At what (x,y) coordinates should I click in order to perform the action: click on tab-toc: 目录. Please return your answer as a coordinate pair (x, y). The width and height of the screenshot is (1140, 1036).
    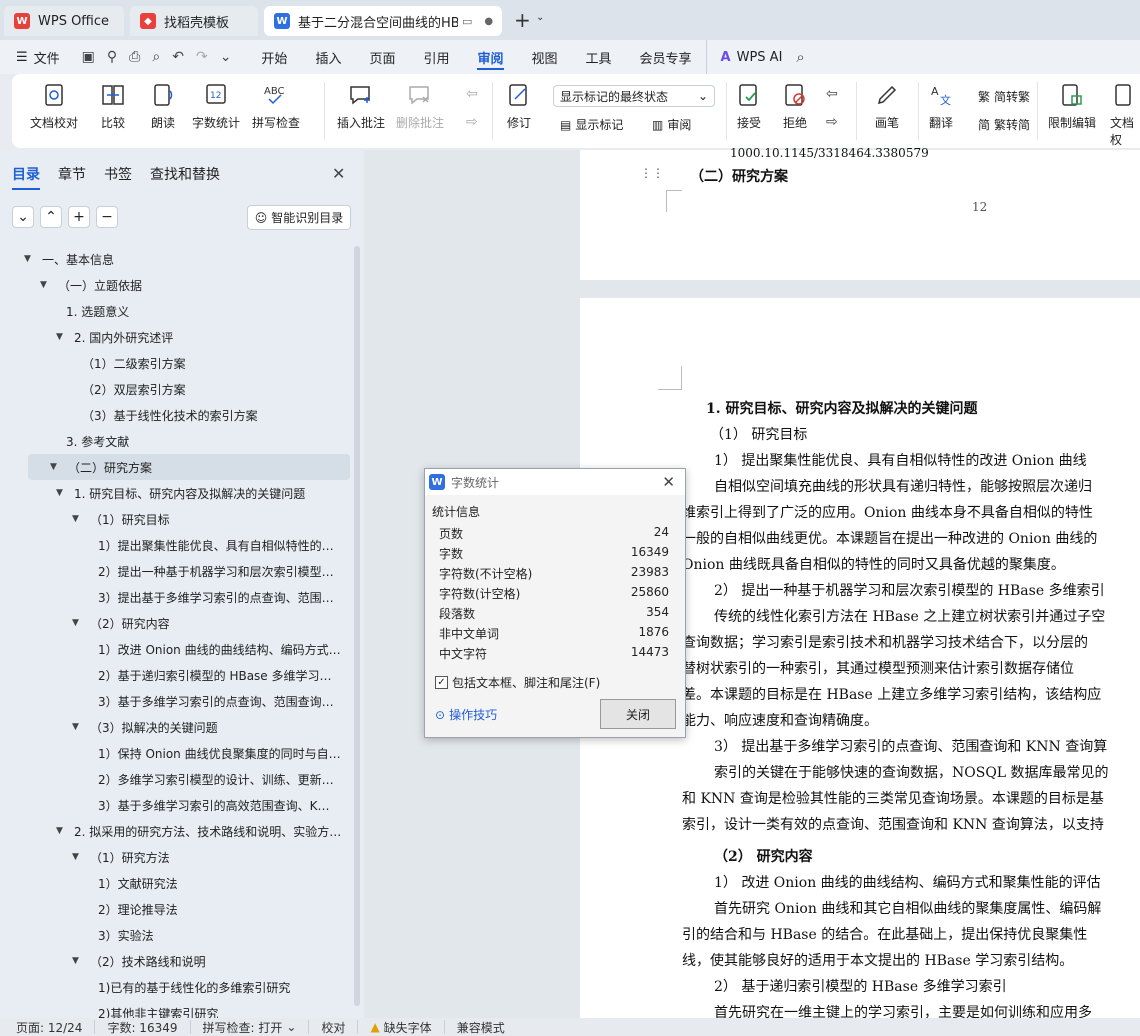
    Looking at the image, I should click on (26, 177).